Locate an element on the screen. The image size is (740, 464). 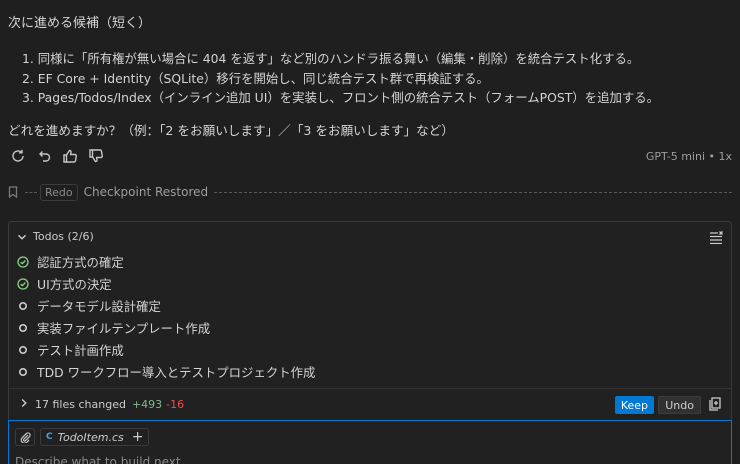
lines-added: +493 is located at coordinates (147, 404).